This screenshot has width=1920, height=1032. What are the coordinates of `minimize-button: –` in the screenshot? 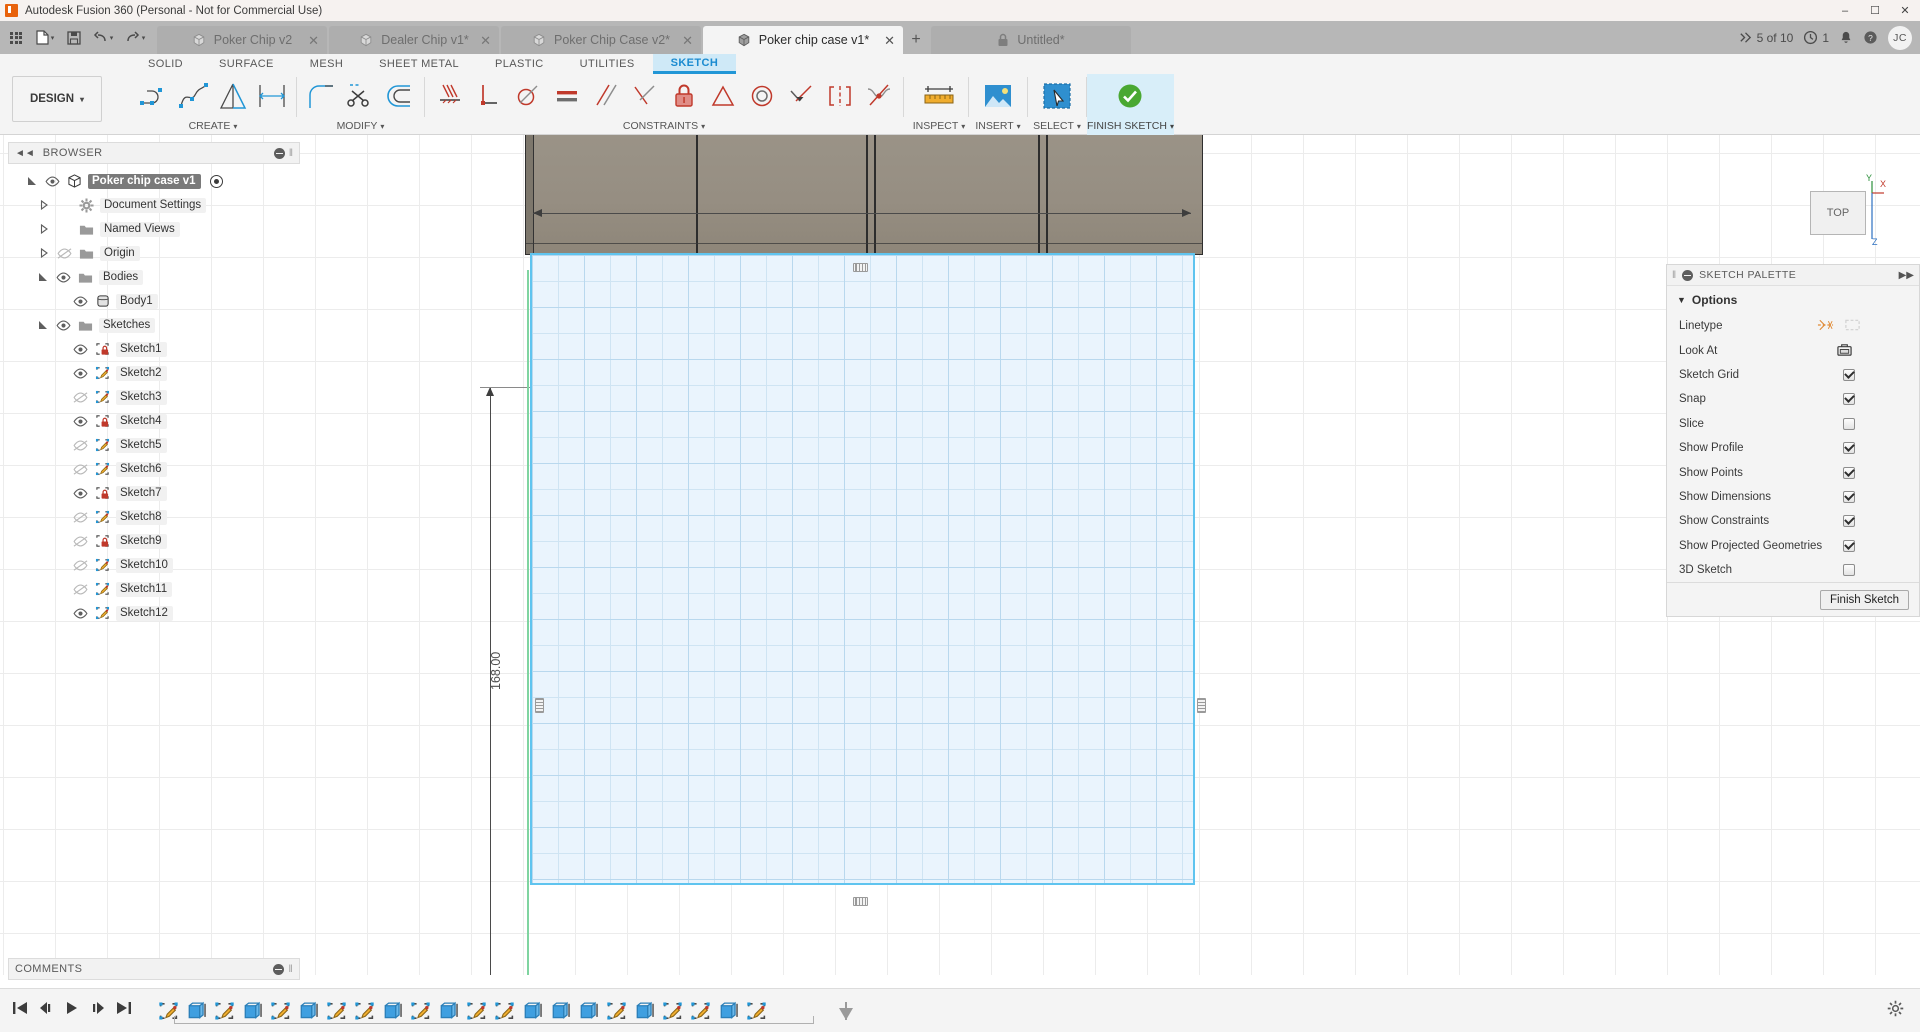 It's located at (1845, 10).